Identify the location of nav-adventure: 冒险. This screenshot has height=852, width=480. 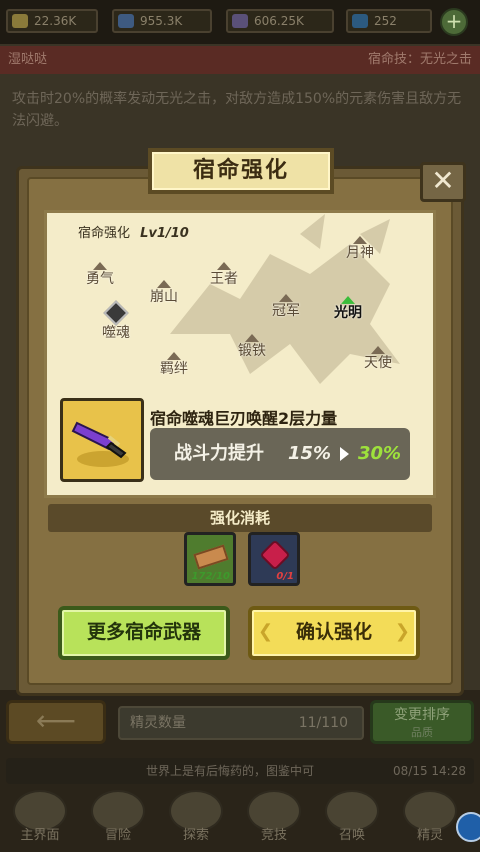
(118, 820).